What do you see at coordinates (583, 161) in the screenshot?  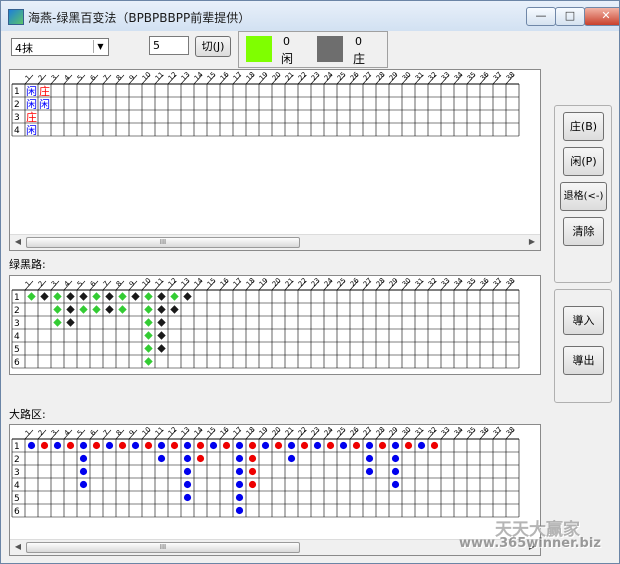 I see `player-button: 闲(P)` at bounding box center [583, 161].